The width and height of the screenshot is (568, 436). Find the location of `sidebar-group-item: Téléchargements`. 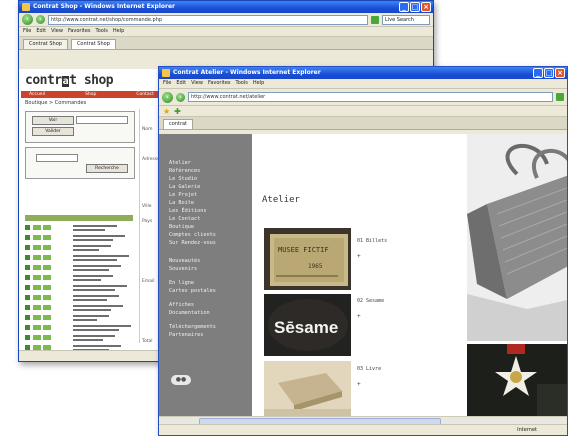

sidebar-group-item: Téléchargements is located at coordinates (192, 327).